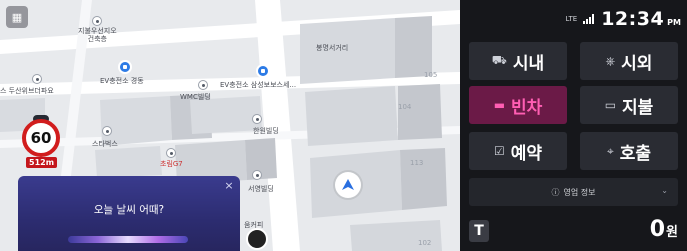  Describe the element at coordinates (633, 19) in the screenshot. I see `clock-time: 12:34` at that location.